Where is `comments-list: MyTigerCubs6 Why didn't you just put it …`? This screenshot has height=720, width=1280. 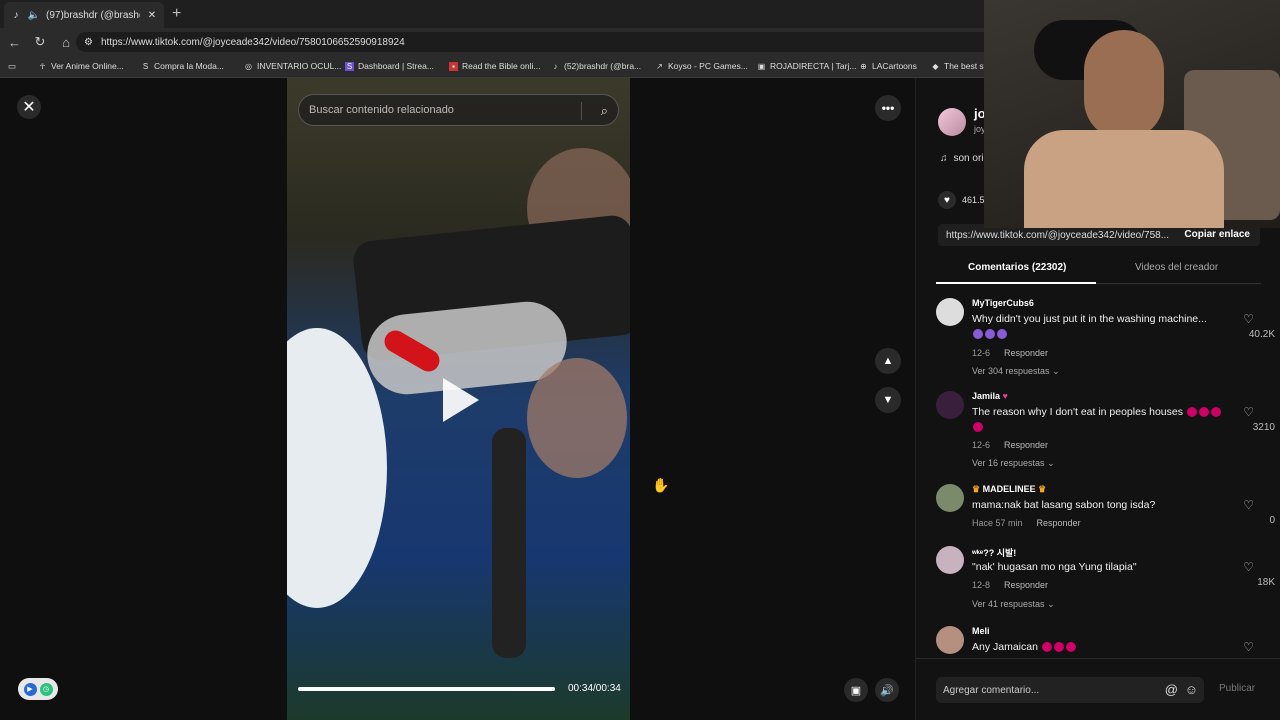 comments-list: MyTigerCubs6 Why didn't you just put it … is located at coordinates (1098, 475).